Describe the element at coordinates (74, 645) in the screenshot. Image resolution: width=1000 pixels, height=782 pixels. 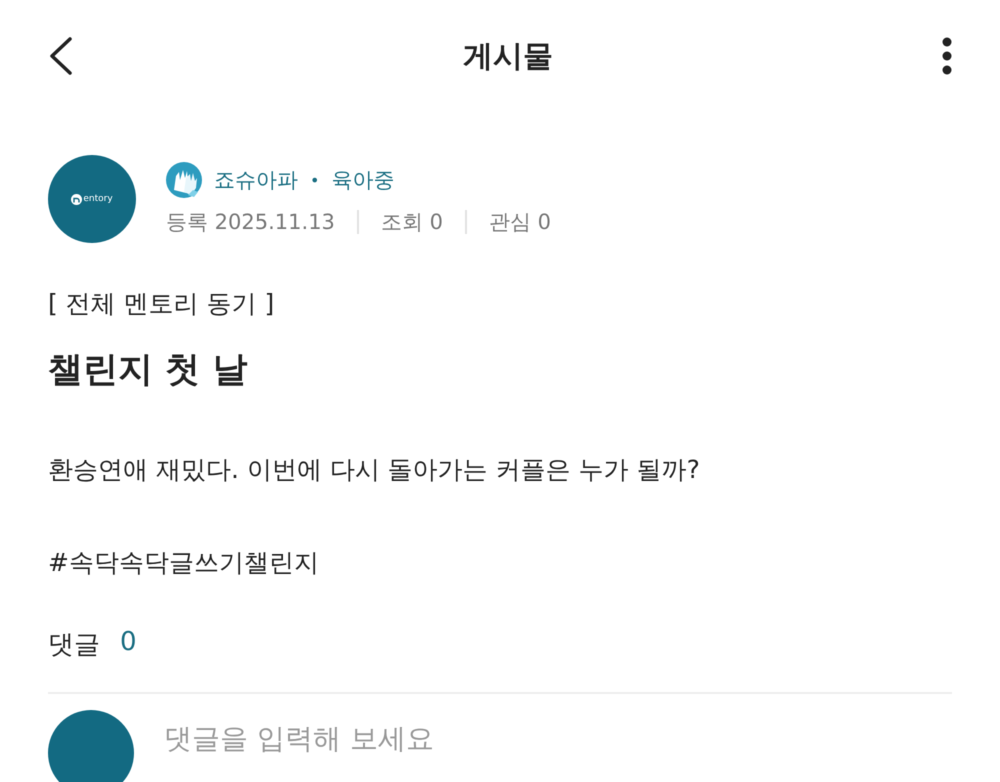
I see `comments-label: 댓글` at that location.